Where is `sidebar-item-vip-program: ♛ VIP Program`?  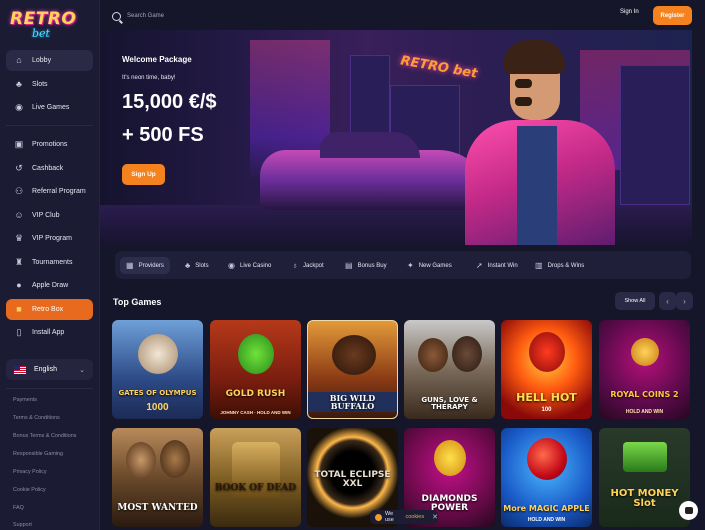 sidebar-item-vip-program: ♛ VIP Program is located at coordinates (49, 238).